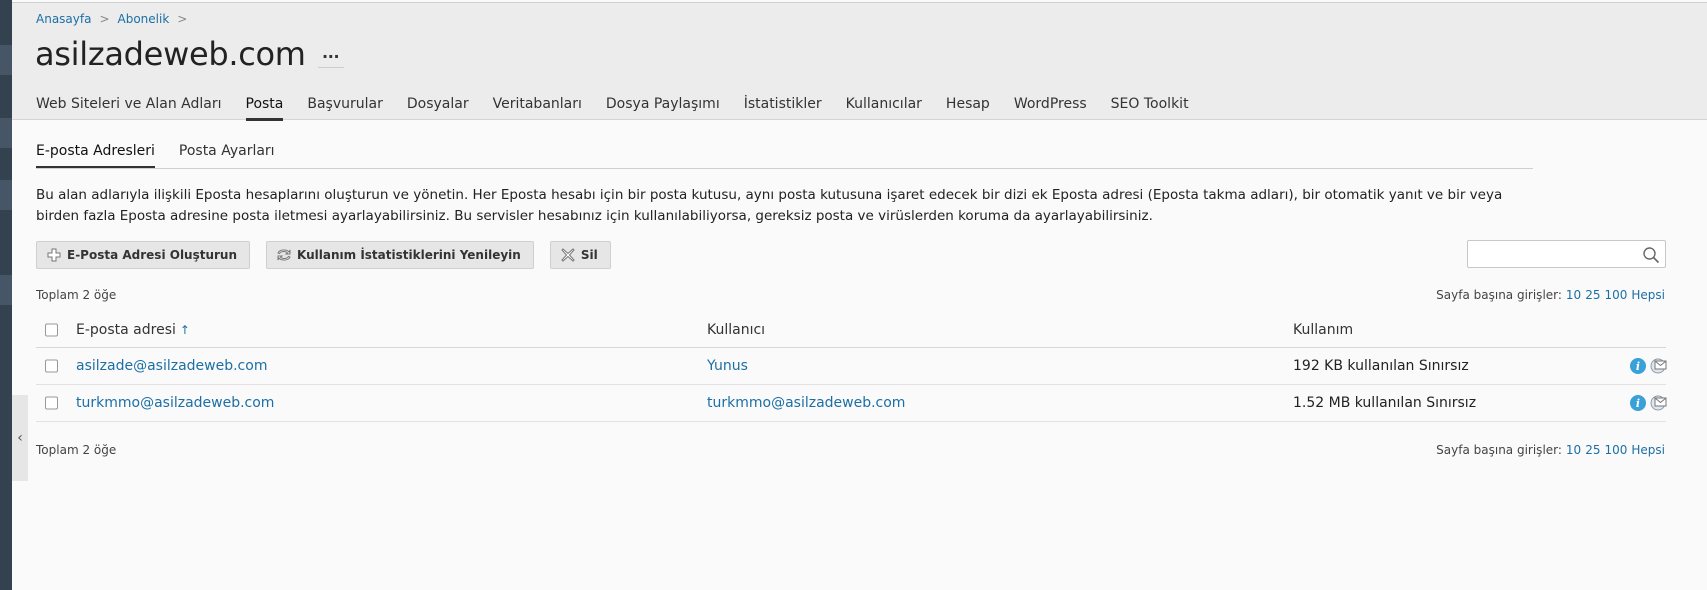 This screenshot has height=590, width=1707. What do you see at coordinates (663, 108) in the screenshot?
I see `tab-file-sharing: Dosya Paylaşımı` at bounding box center [663, 108].